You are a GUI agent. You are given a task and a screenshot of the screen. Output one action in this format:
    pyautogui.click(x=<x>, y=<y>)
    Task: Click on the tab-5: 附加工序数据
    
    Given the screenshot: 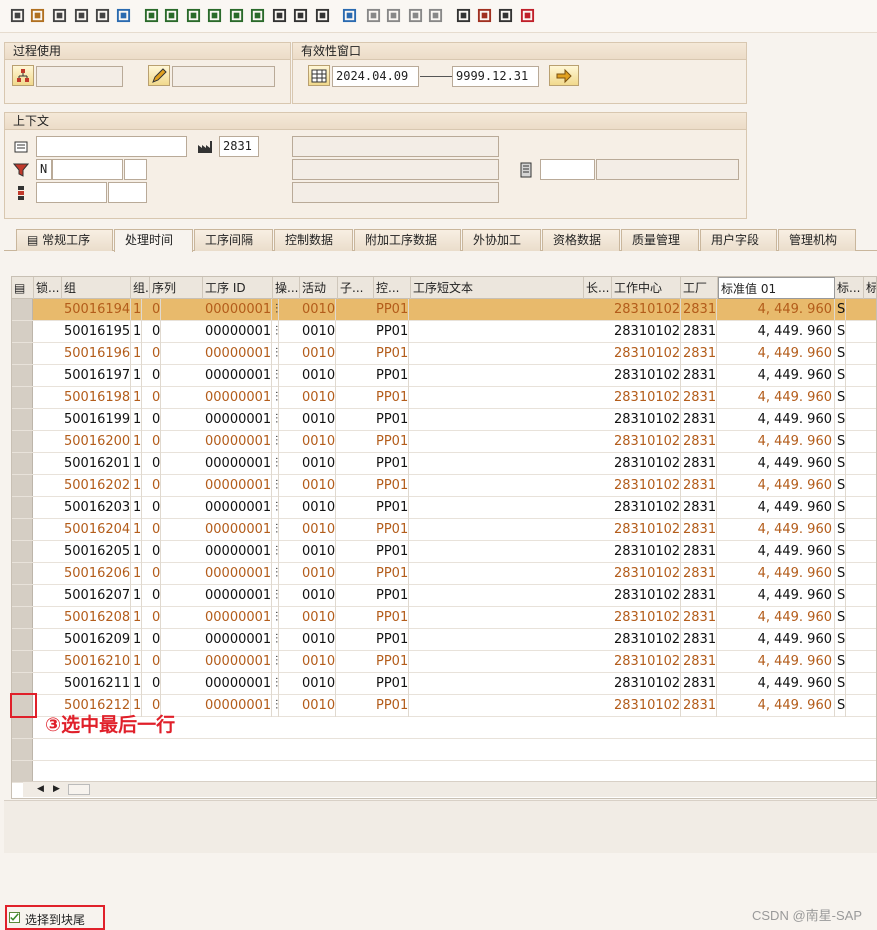 What is the action you would take?
    pyautogui.click(x=407, y=240)
    